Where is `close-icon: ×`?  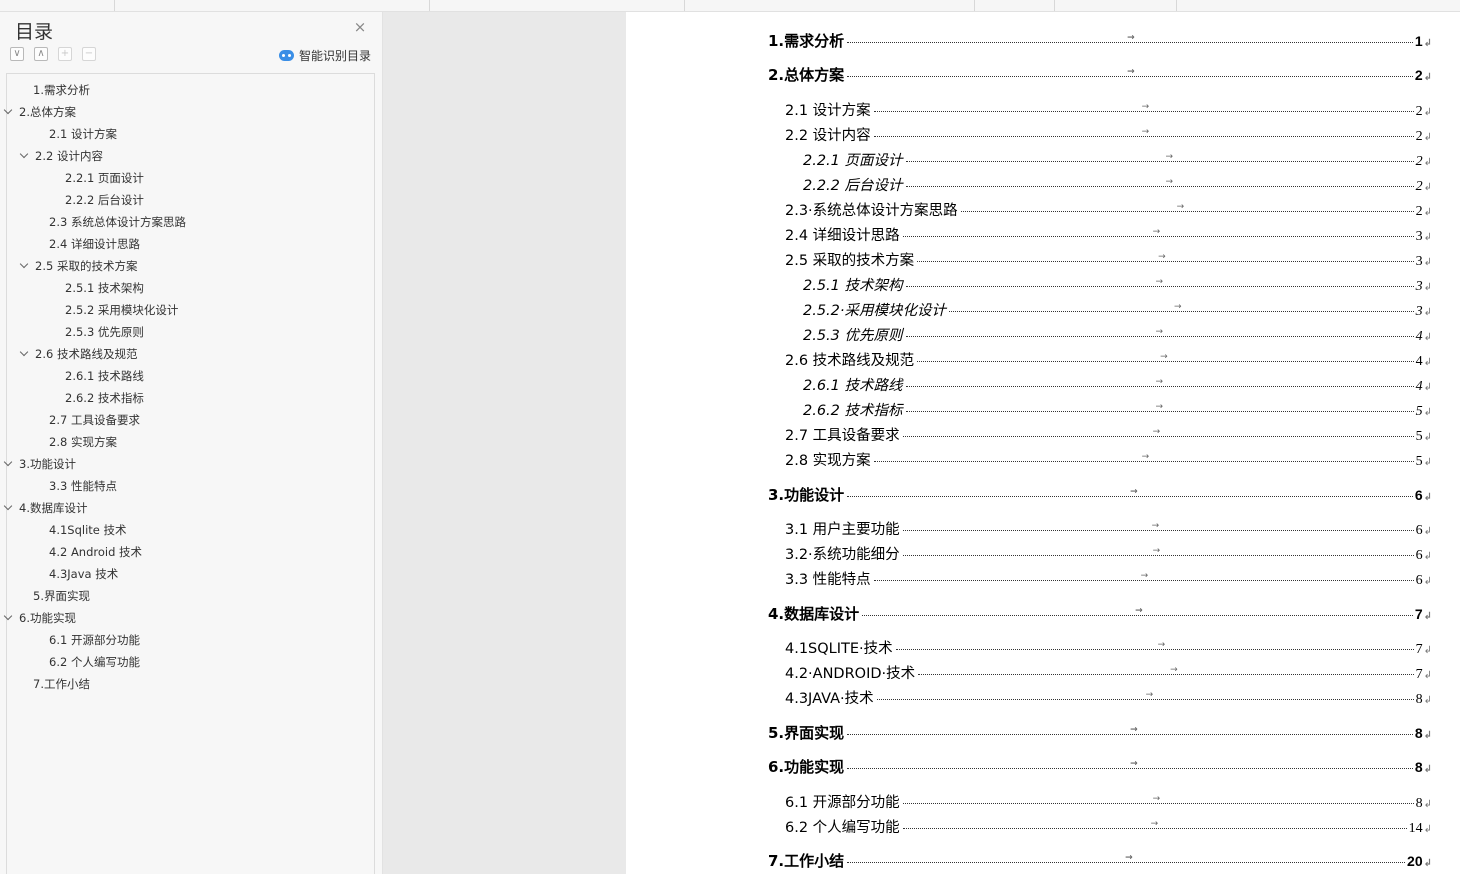
close-icon: × is located at coordinates (360, 27).